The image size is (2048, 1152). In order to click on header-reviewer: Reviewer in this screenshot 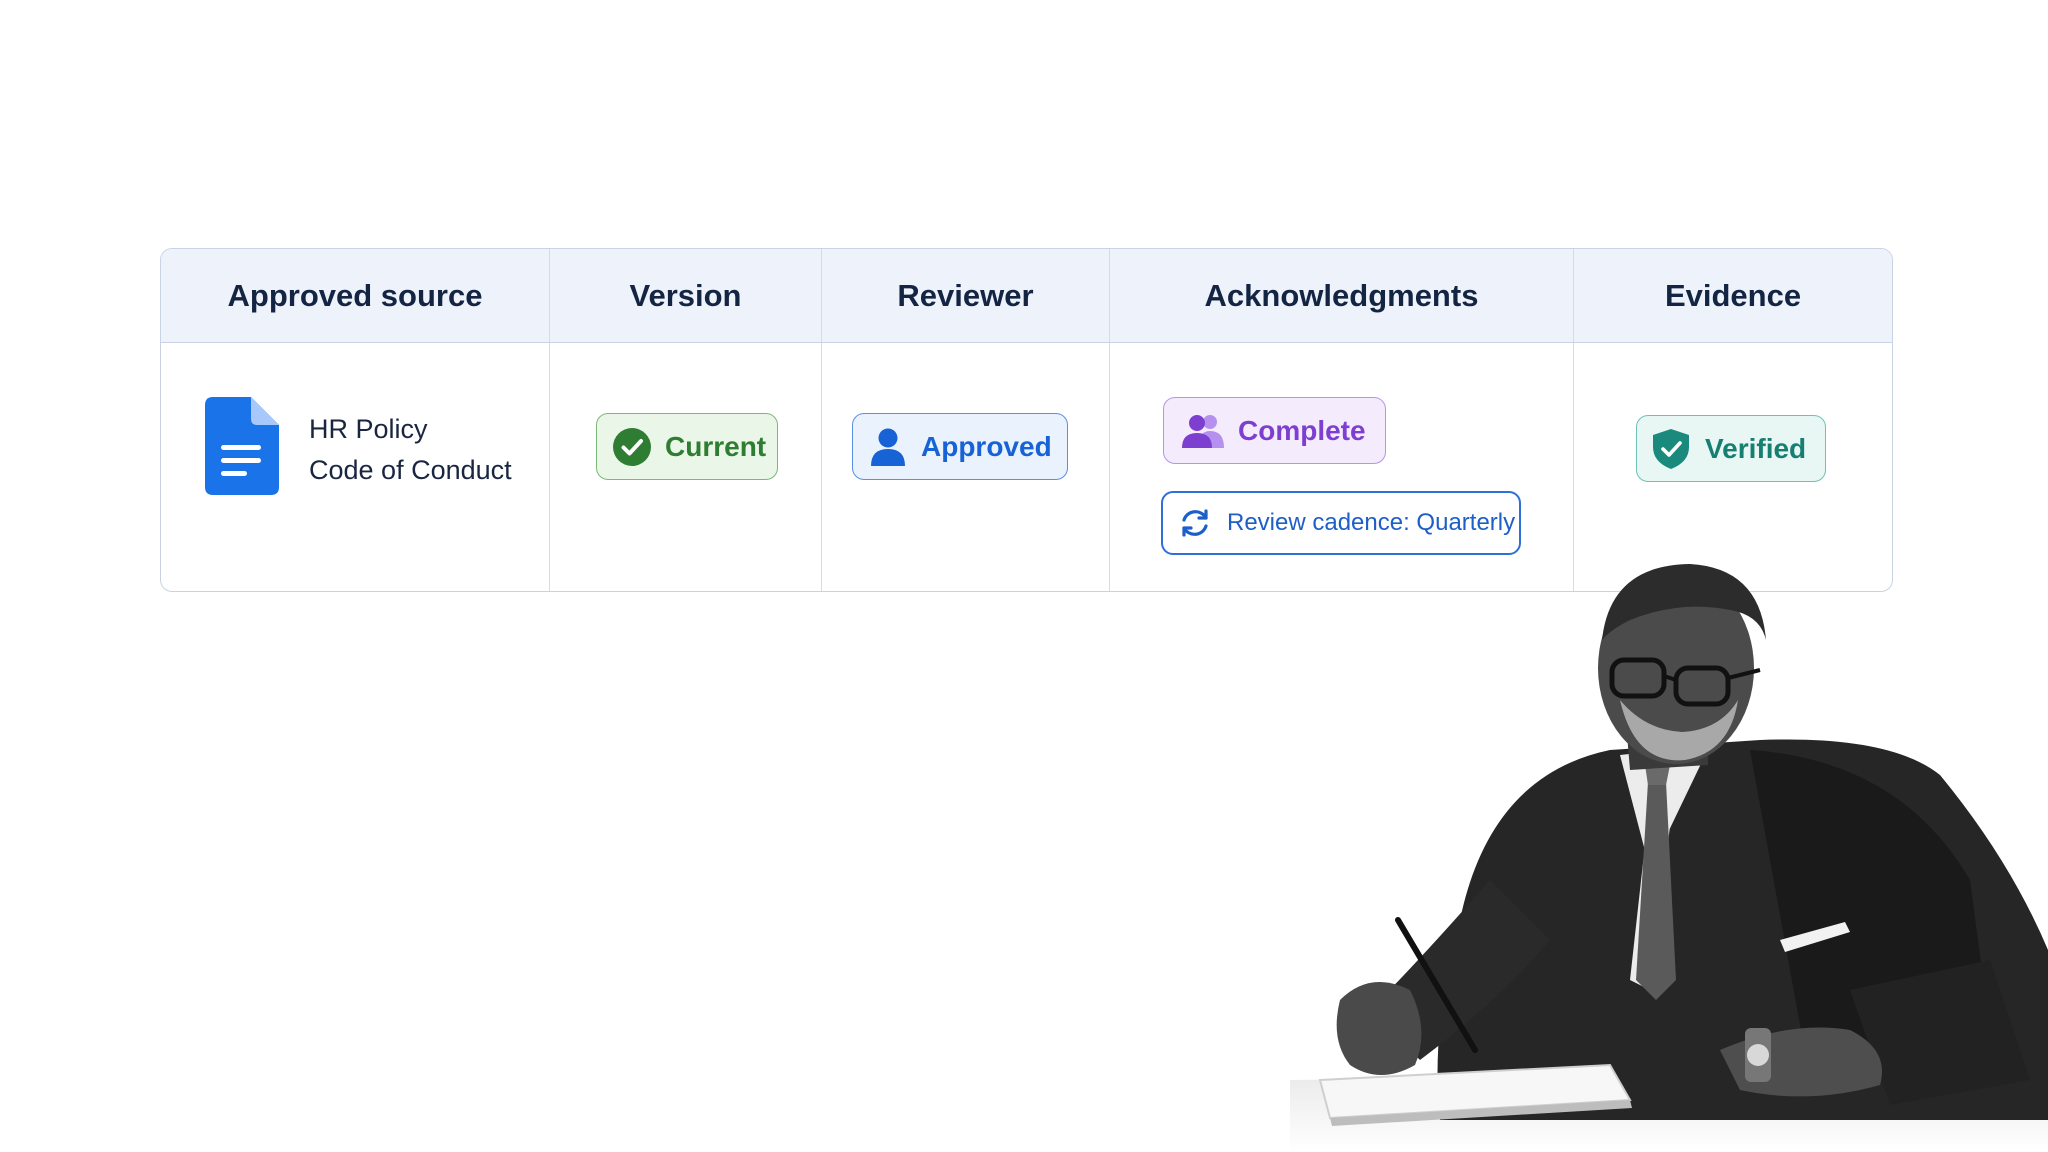, I will do `click(966, 295)`.